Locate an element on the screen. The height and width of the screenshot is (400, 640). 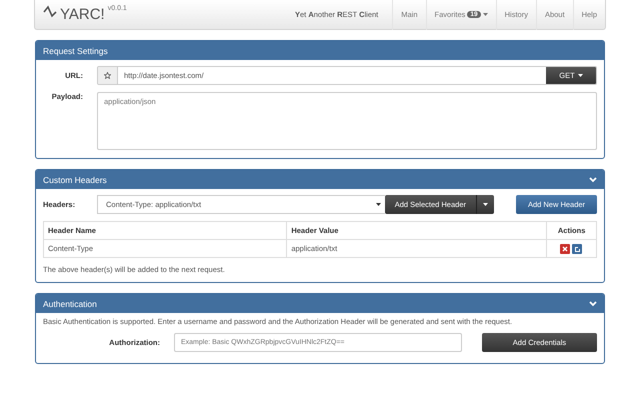
dropdown-toggle is located at coordinates (485, 204).